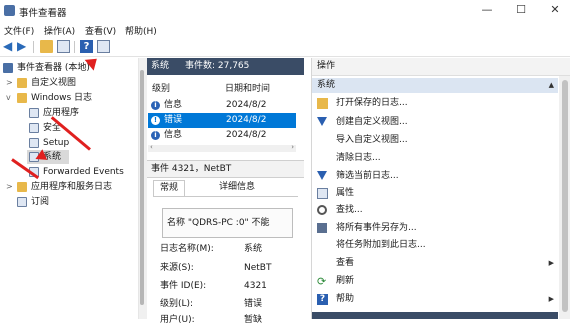 This screenshot has height=328, width=570. I want to click on actions-section-system: 系统 ▲, so click(435, 85).